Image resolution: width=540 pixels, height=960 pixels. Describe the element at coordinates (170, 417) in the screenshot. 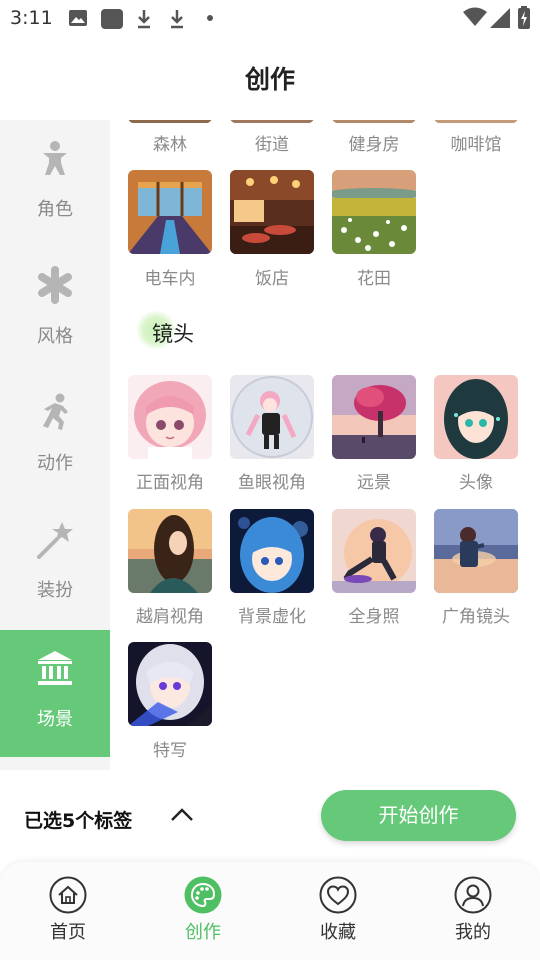

I see `tag-tile-front-view` at that location.